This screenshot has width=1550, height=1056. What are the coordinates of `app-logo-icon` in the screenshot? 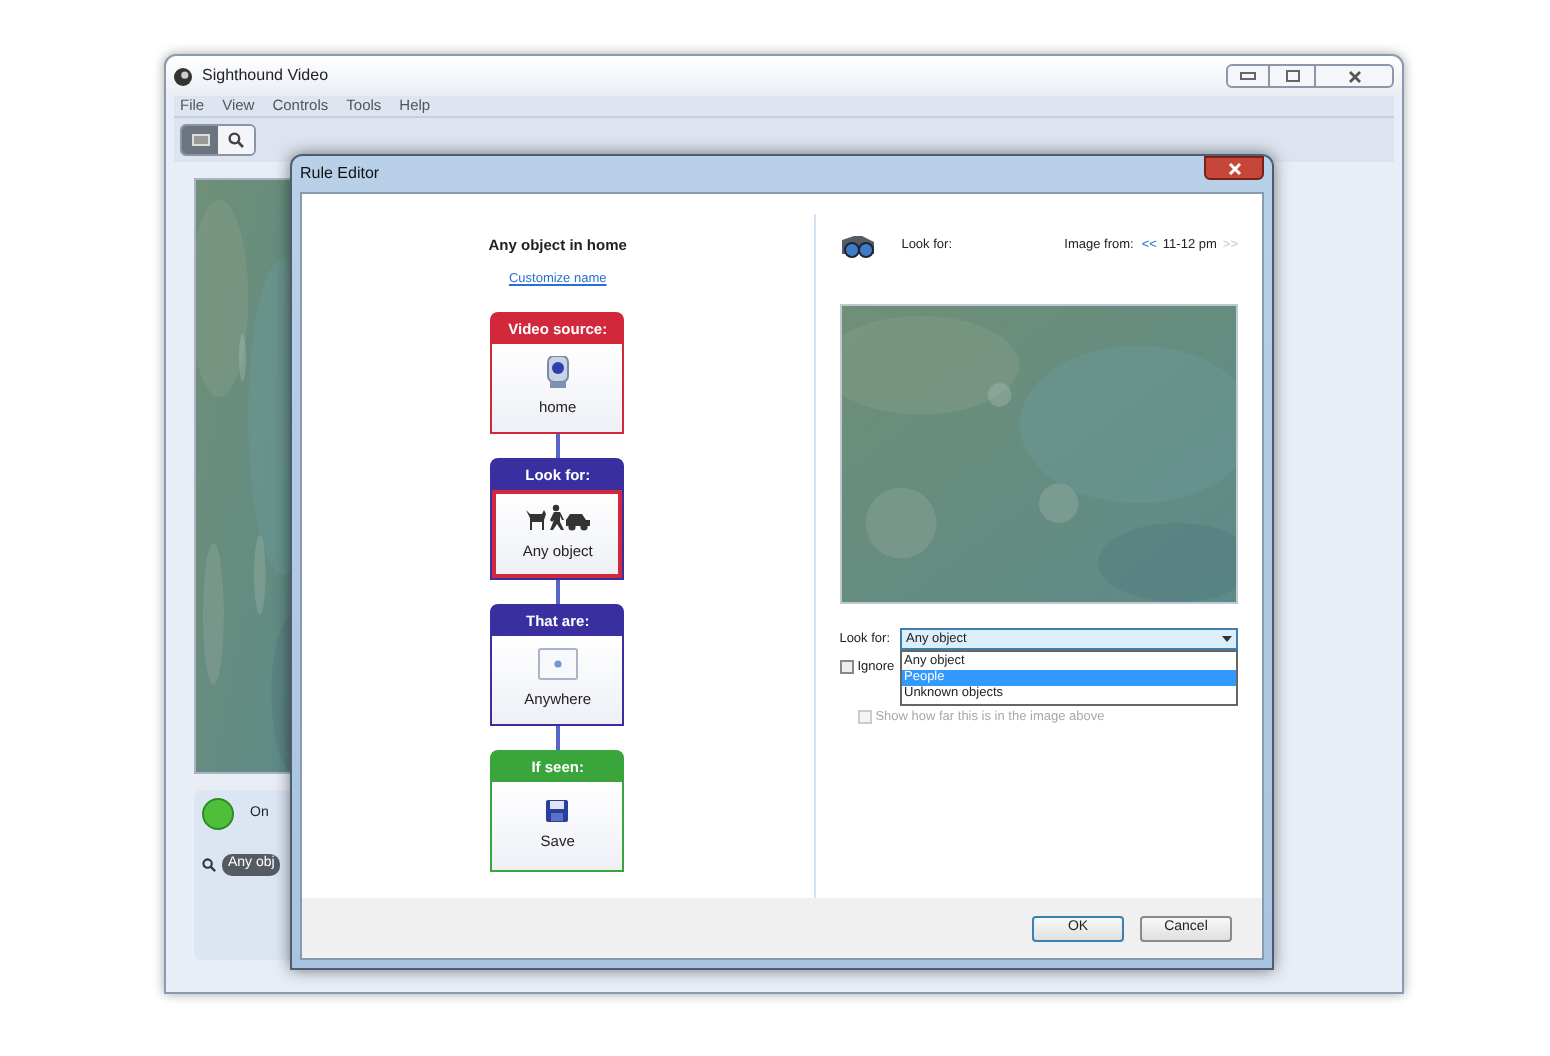 It's located at (183, 76).